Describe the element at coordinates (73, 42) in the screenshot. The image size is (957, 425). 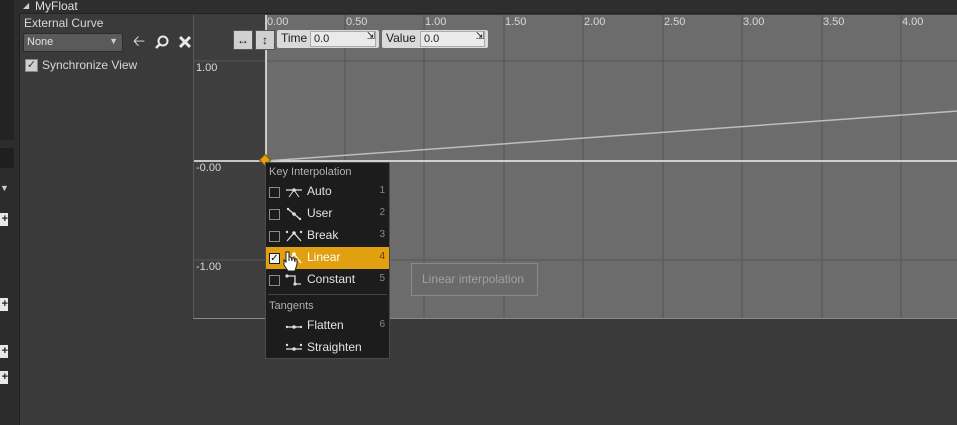
I see `external-curve-dropdown: None ▼` at that location.